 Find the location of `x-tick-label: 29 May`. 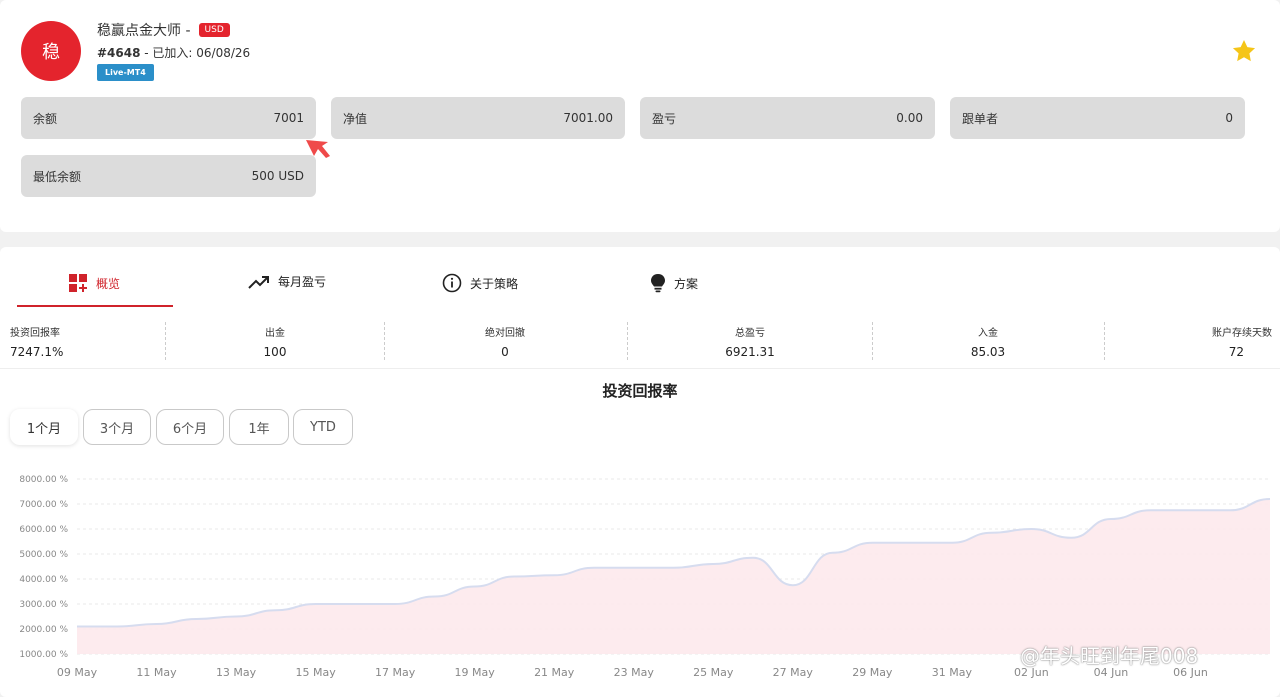

x-tick-label: 29 May is located at coordinates (872, 672).